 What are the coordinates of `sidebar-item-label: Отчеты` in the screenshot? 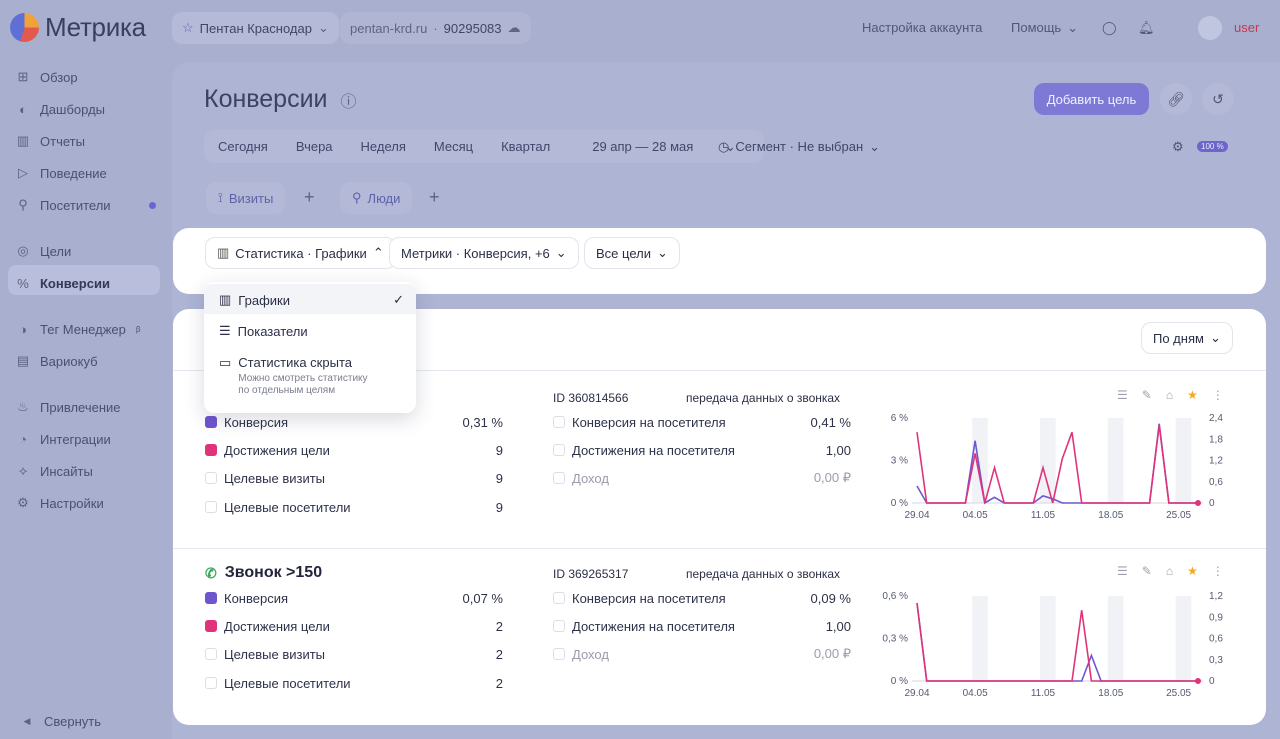 It's located at (62, 141).